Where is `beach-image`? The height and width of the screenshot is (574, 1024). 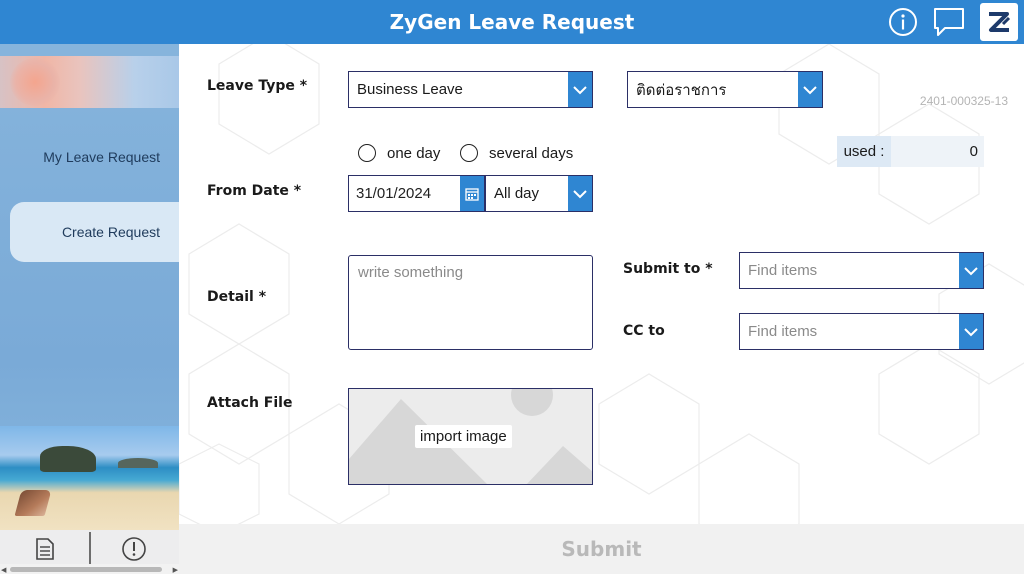 beach-image is located at coordinates (89, 478).